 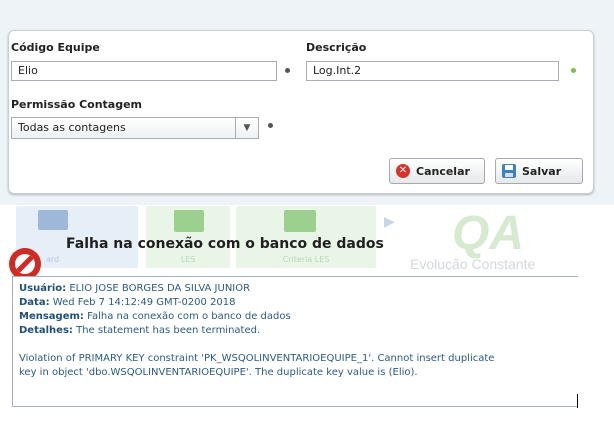 I want to click on criteria-icon, so click(x=300, y=221).